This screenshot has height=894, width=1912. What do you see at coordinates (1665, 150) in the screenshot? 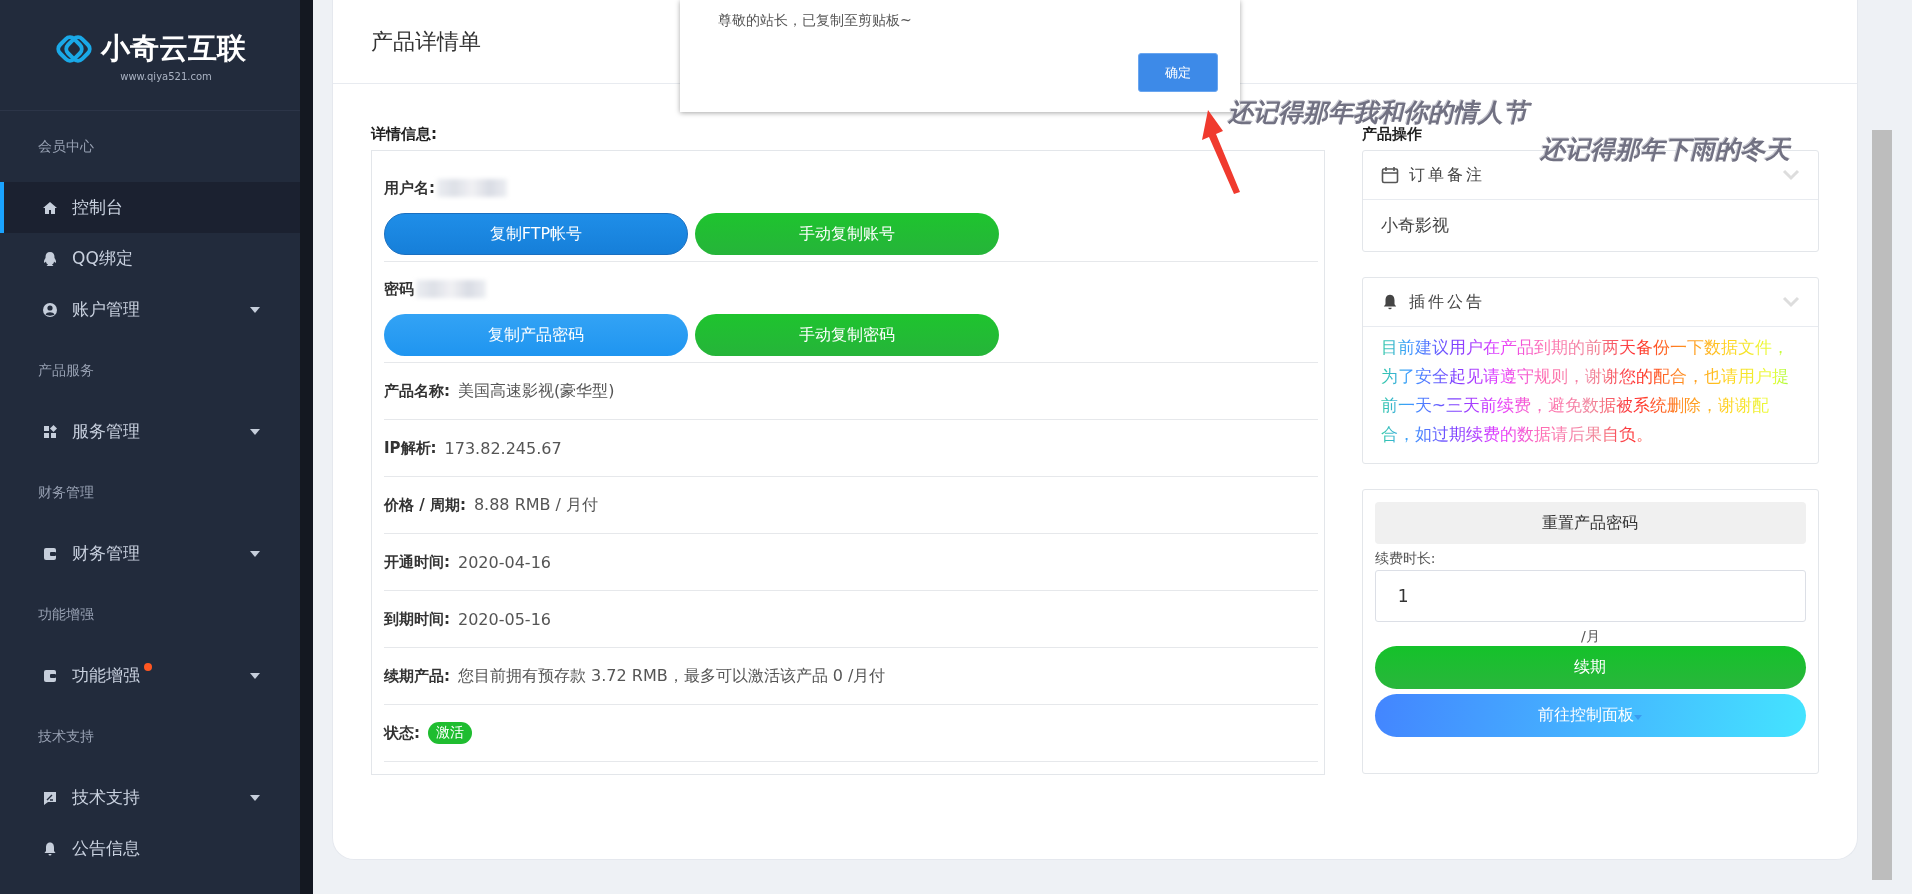
I see `annotation-text: 还记得那年下雨的冬天` at bounding box center [1665, 150].